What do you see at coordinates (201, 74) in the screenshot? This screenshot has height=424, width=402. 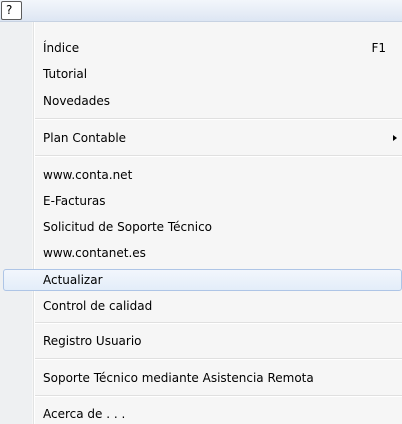 I see `menu-item-tutorial: Tutorial` at bounding box center [201, 74].